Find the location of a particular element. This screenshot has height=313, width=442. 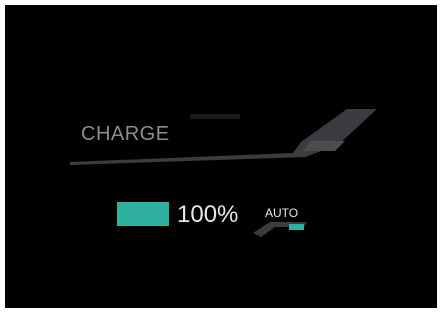

faint-marking is located at coordinates (215, 116).